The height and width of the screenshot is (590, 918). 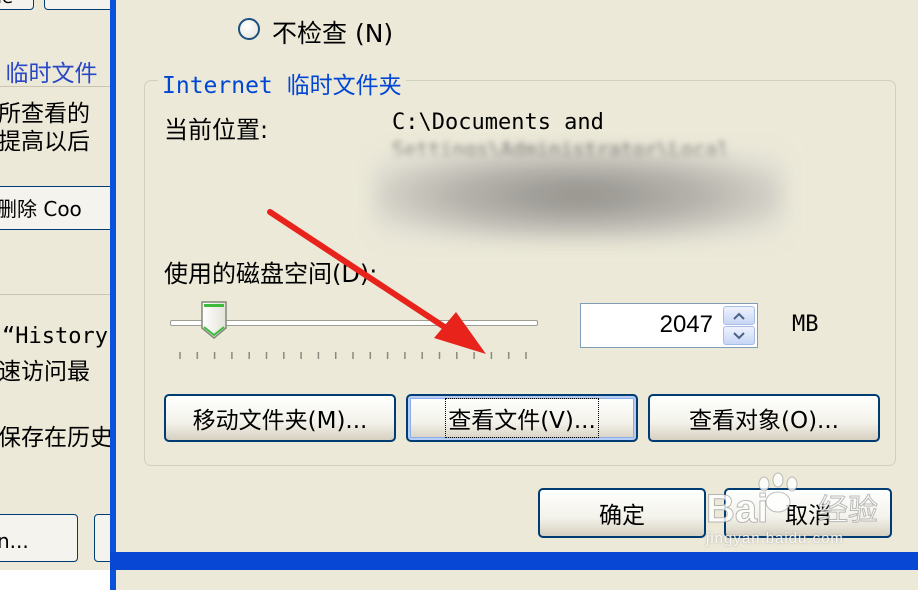 I want to click on bg-heading-divider, so click(x=60, y=86).